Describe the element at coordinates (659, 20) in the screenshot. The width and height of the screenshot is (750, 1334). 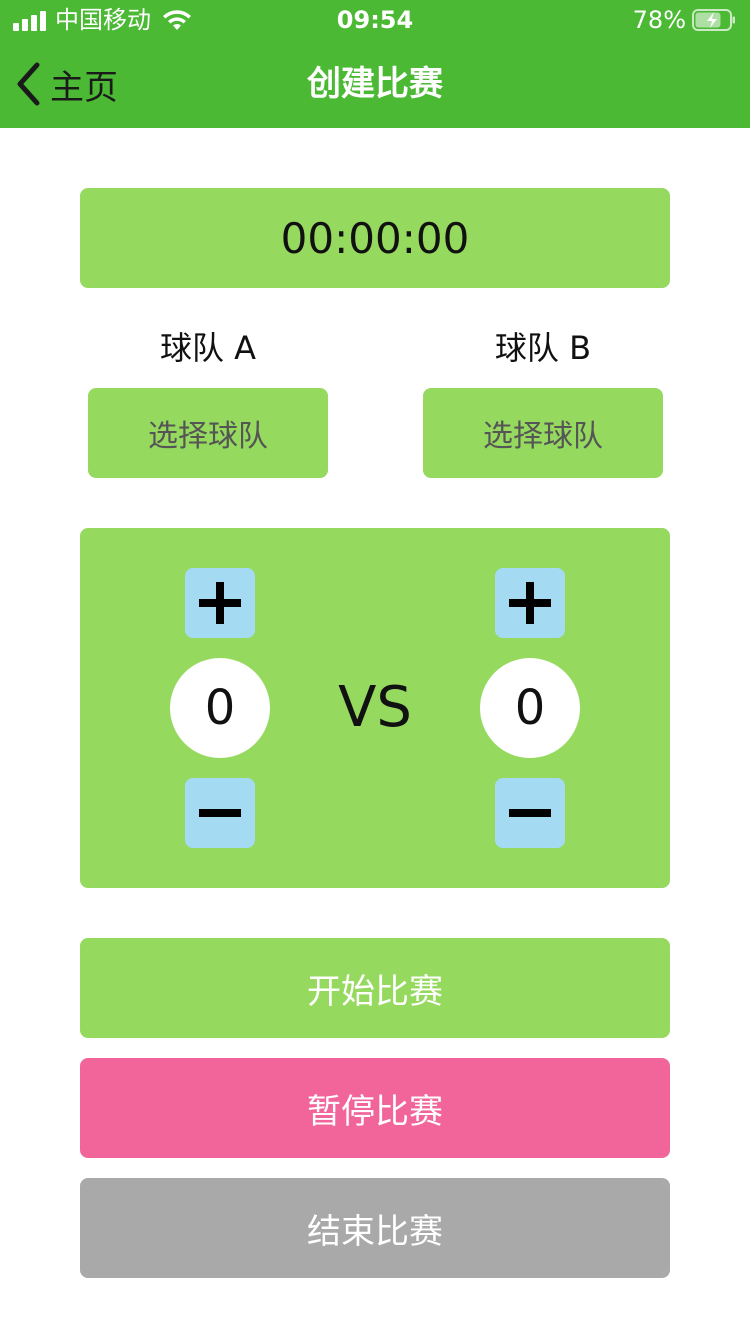
I see `battery-percent: 78%` at that location.